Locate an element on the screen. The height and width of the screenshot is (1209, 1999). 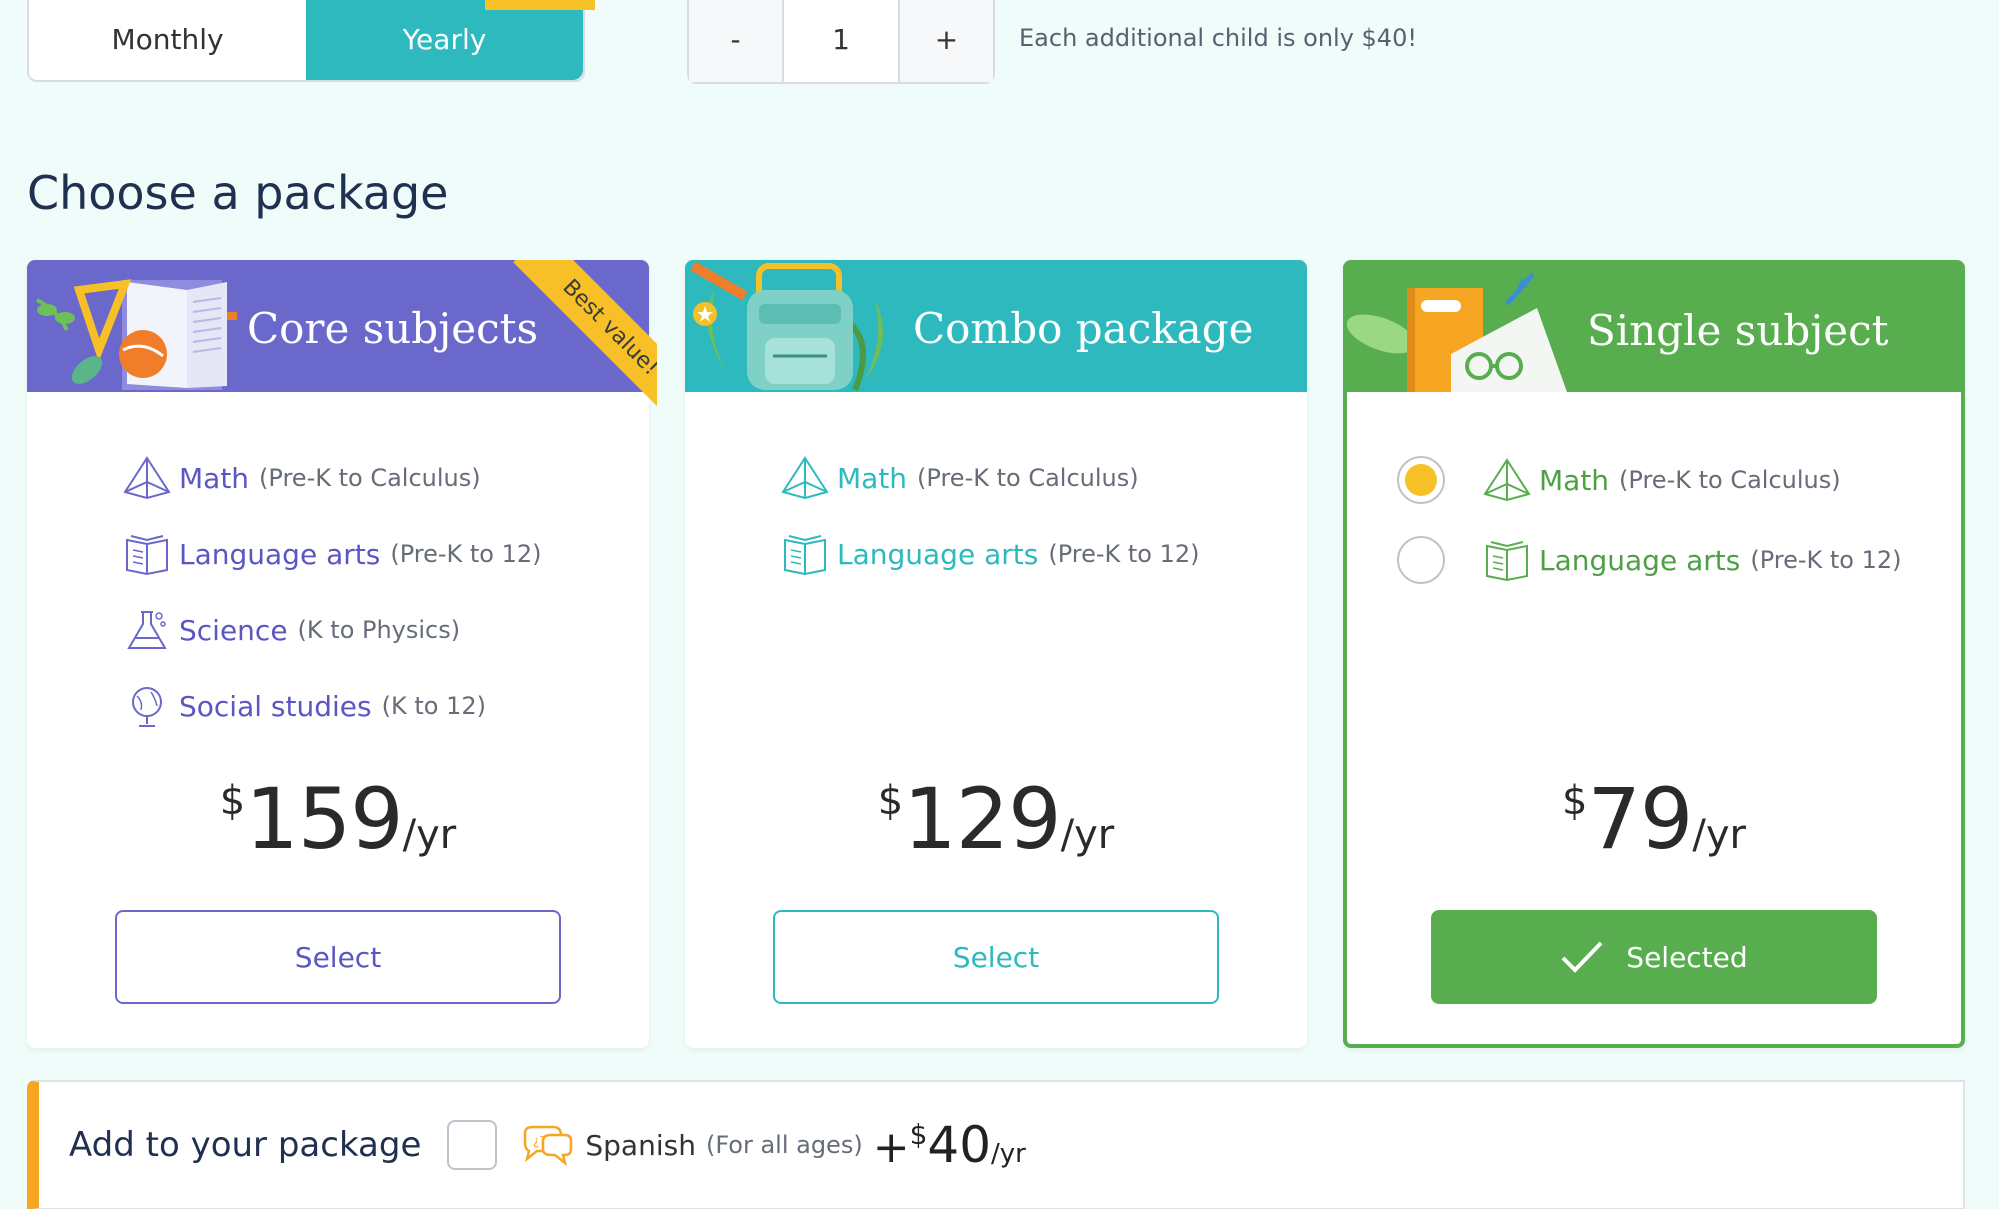
yearly-promo-tag is located at coordinates (540, 5).